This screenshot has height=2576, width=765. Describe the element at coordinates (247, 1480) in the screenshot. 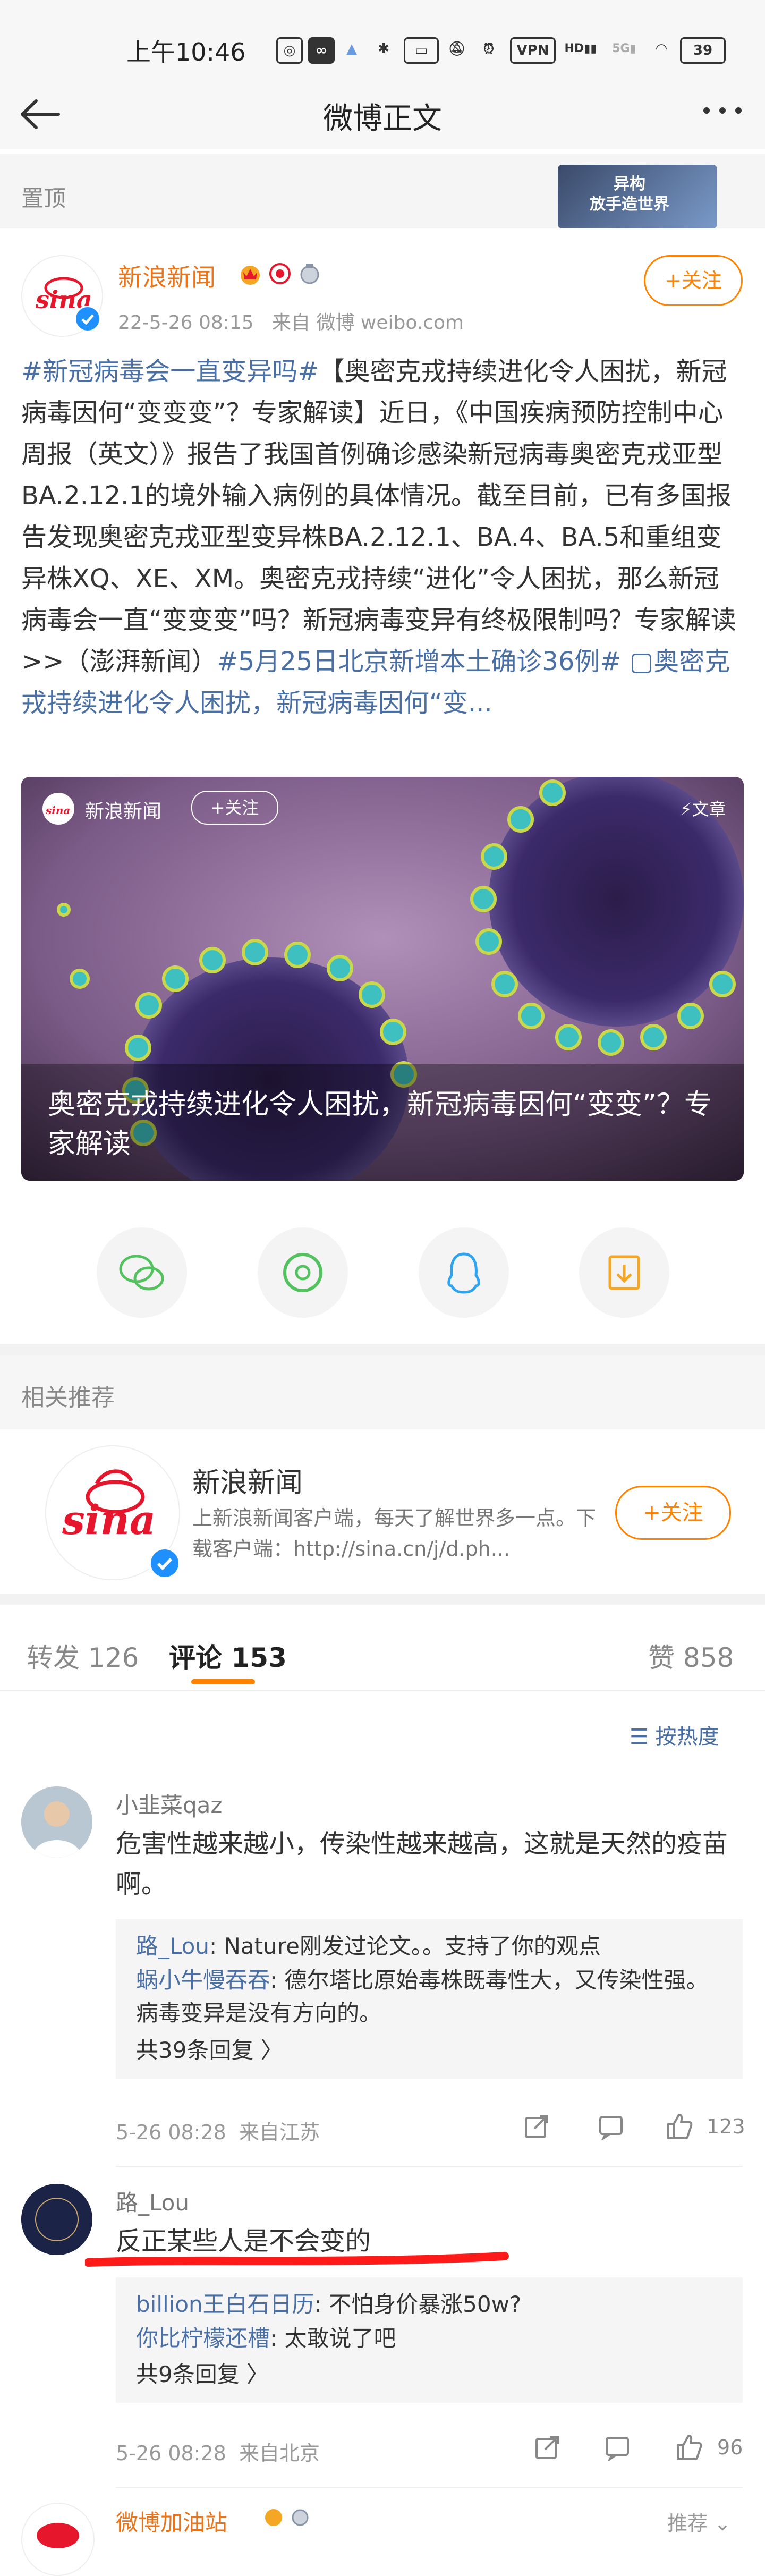

I see `related-name: 新浪新闻` at that location.